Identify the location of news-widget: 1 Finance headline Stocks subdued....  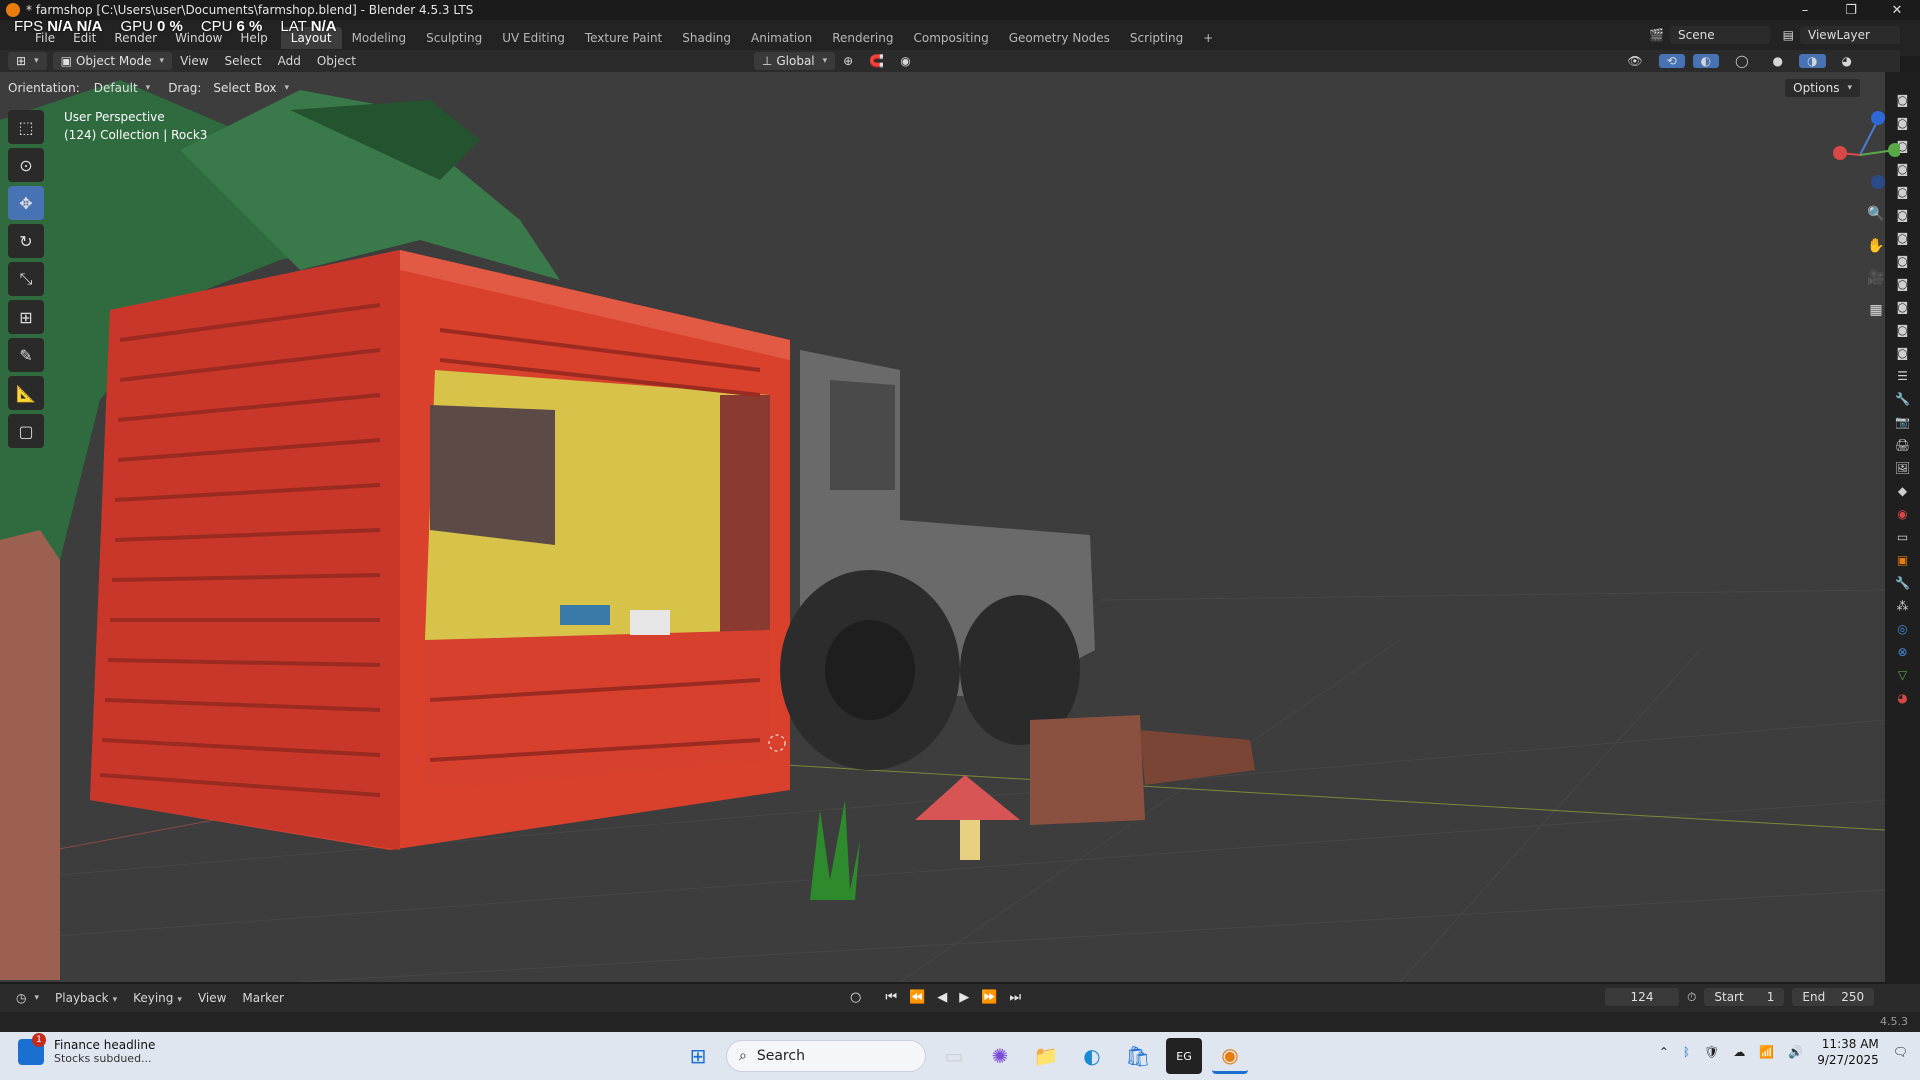
(86, 1048).